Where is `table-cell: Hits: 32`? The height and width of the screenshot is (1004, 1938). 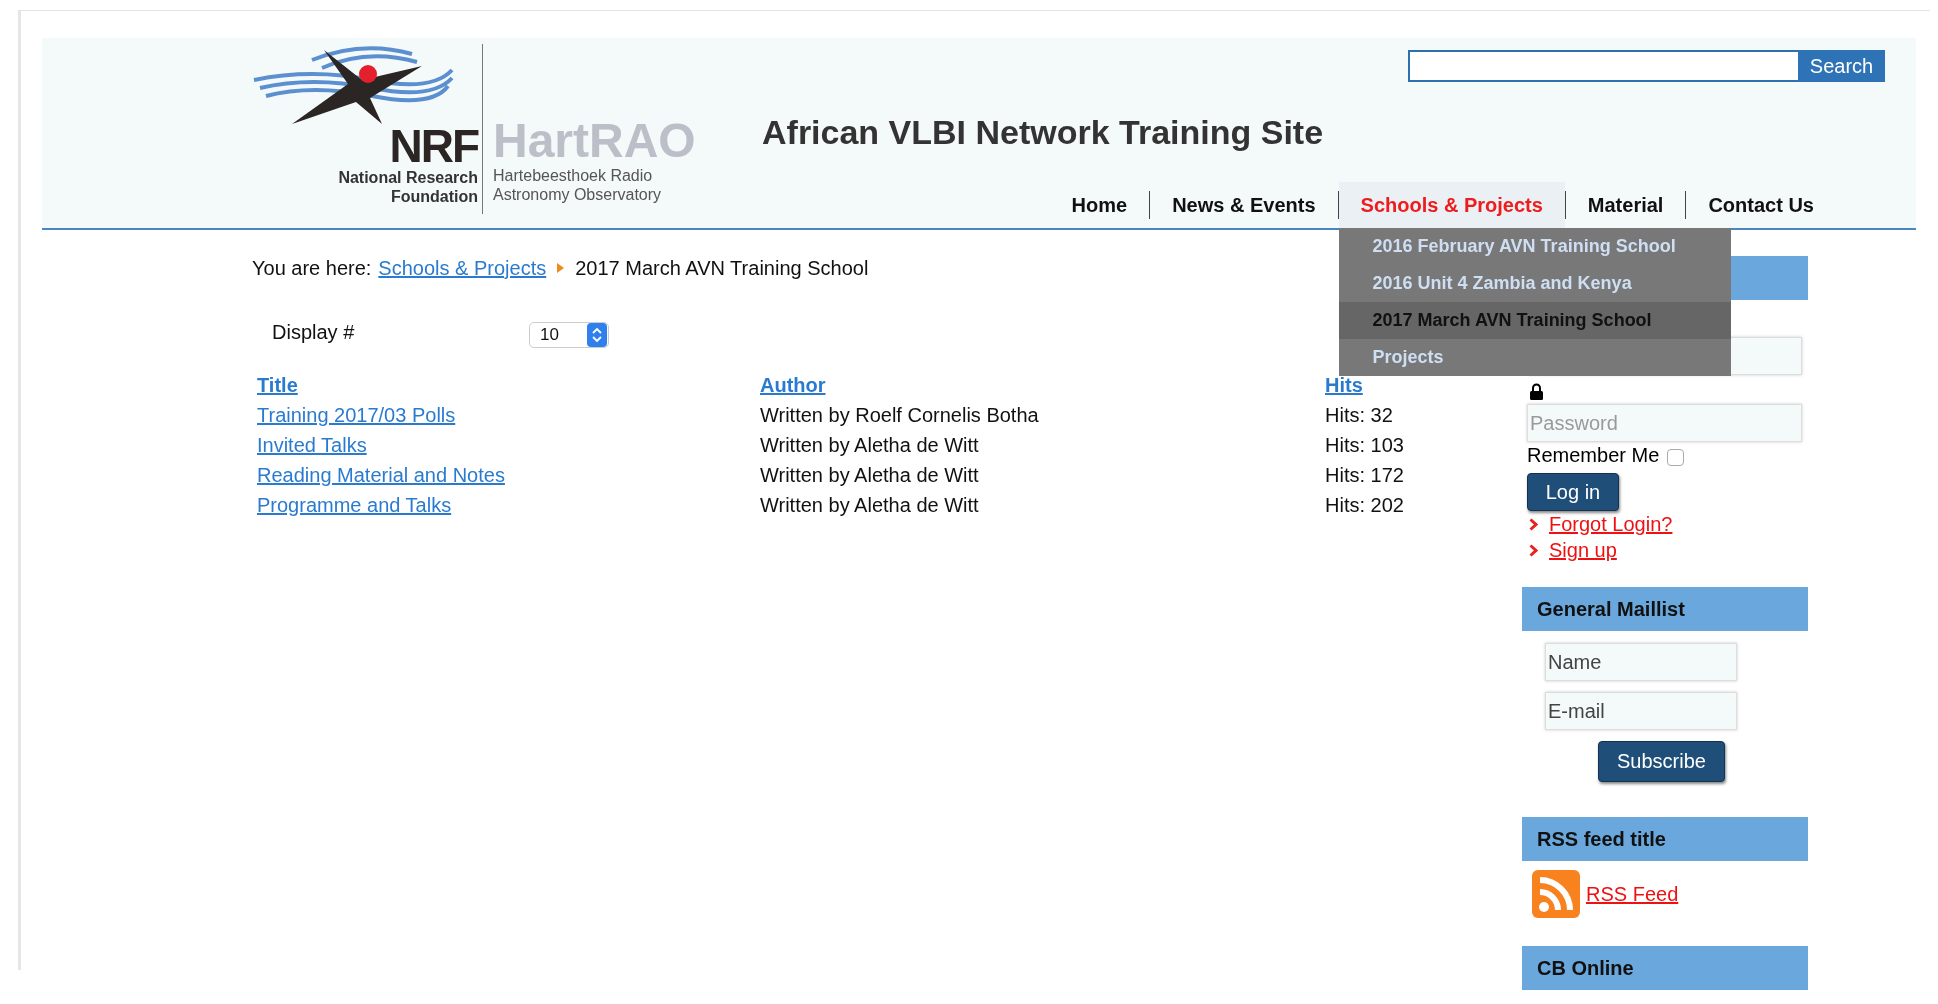 table-cell: Hits: 32 is located at coordinates (1359, 415).